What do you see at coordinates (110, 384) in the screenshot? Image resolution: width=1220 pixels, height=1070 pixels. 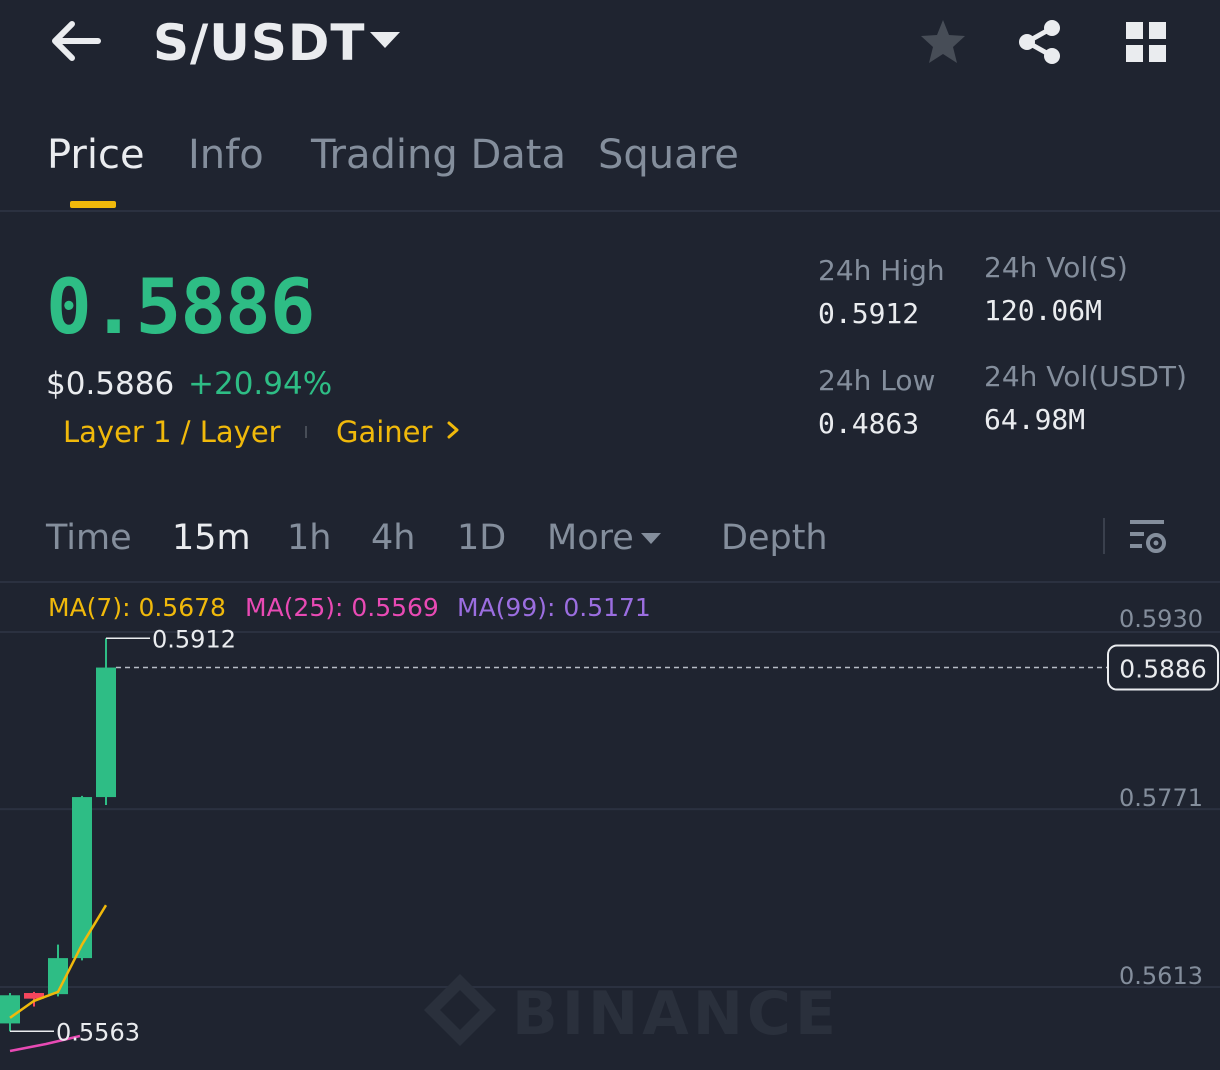 I see `usd-price: $0.5886` at bounding box center [110, 384].